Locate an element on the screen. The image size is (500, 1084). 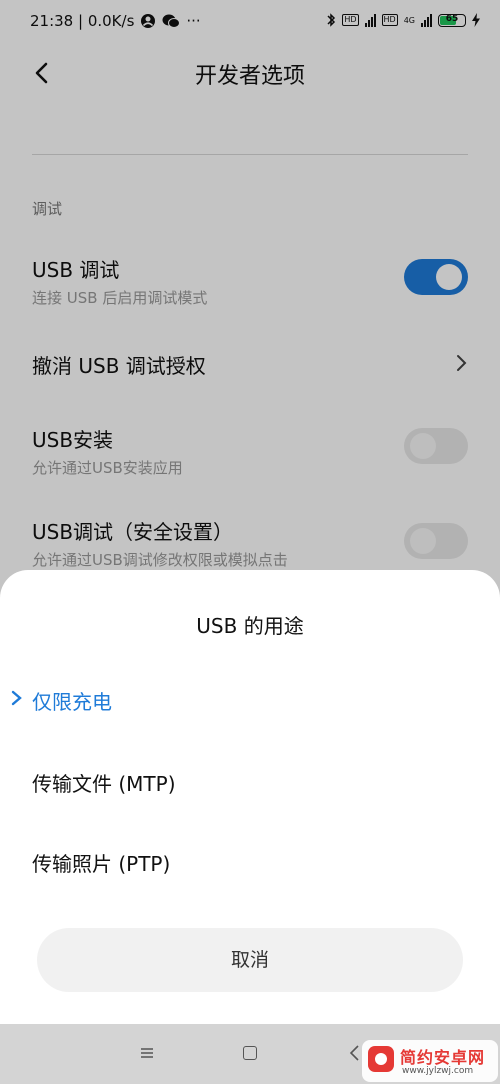
watermark-logo: 简约安卓网 www.jylzwj.com is located at coordinates (430, 1061).